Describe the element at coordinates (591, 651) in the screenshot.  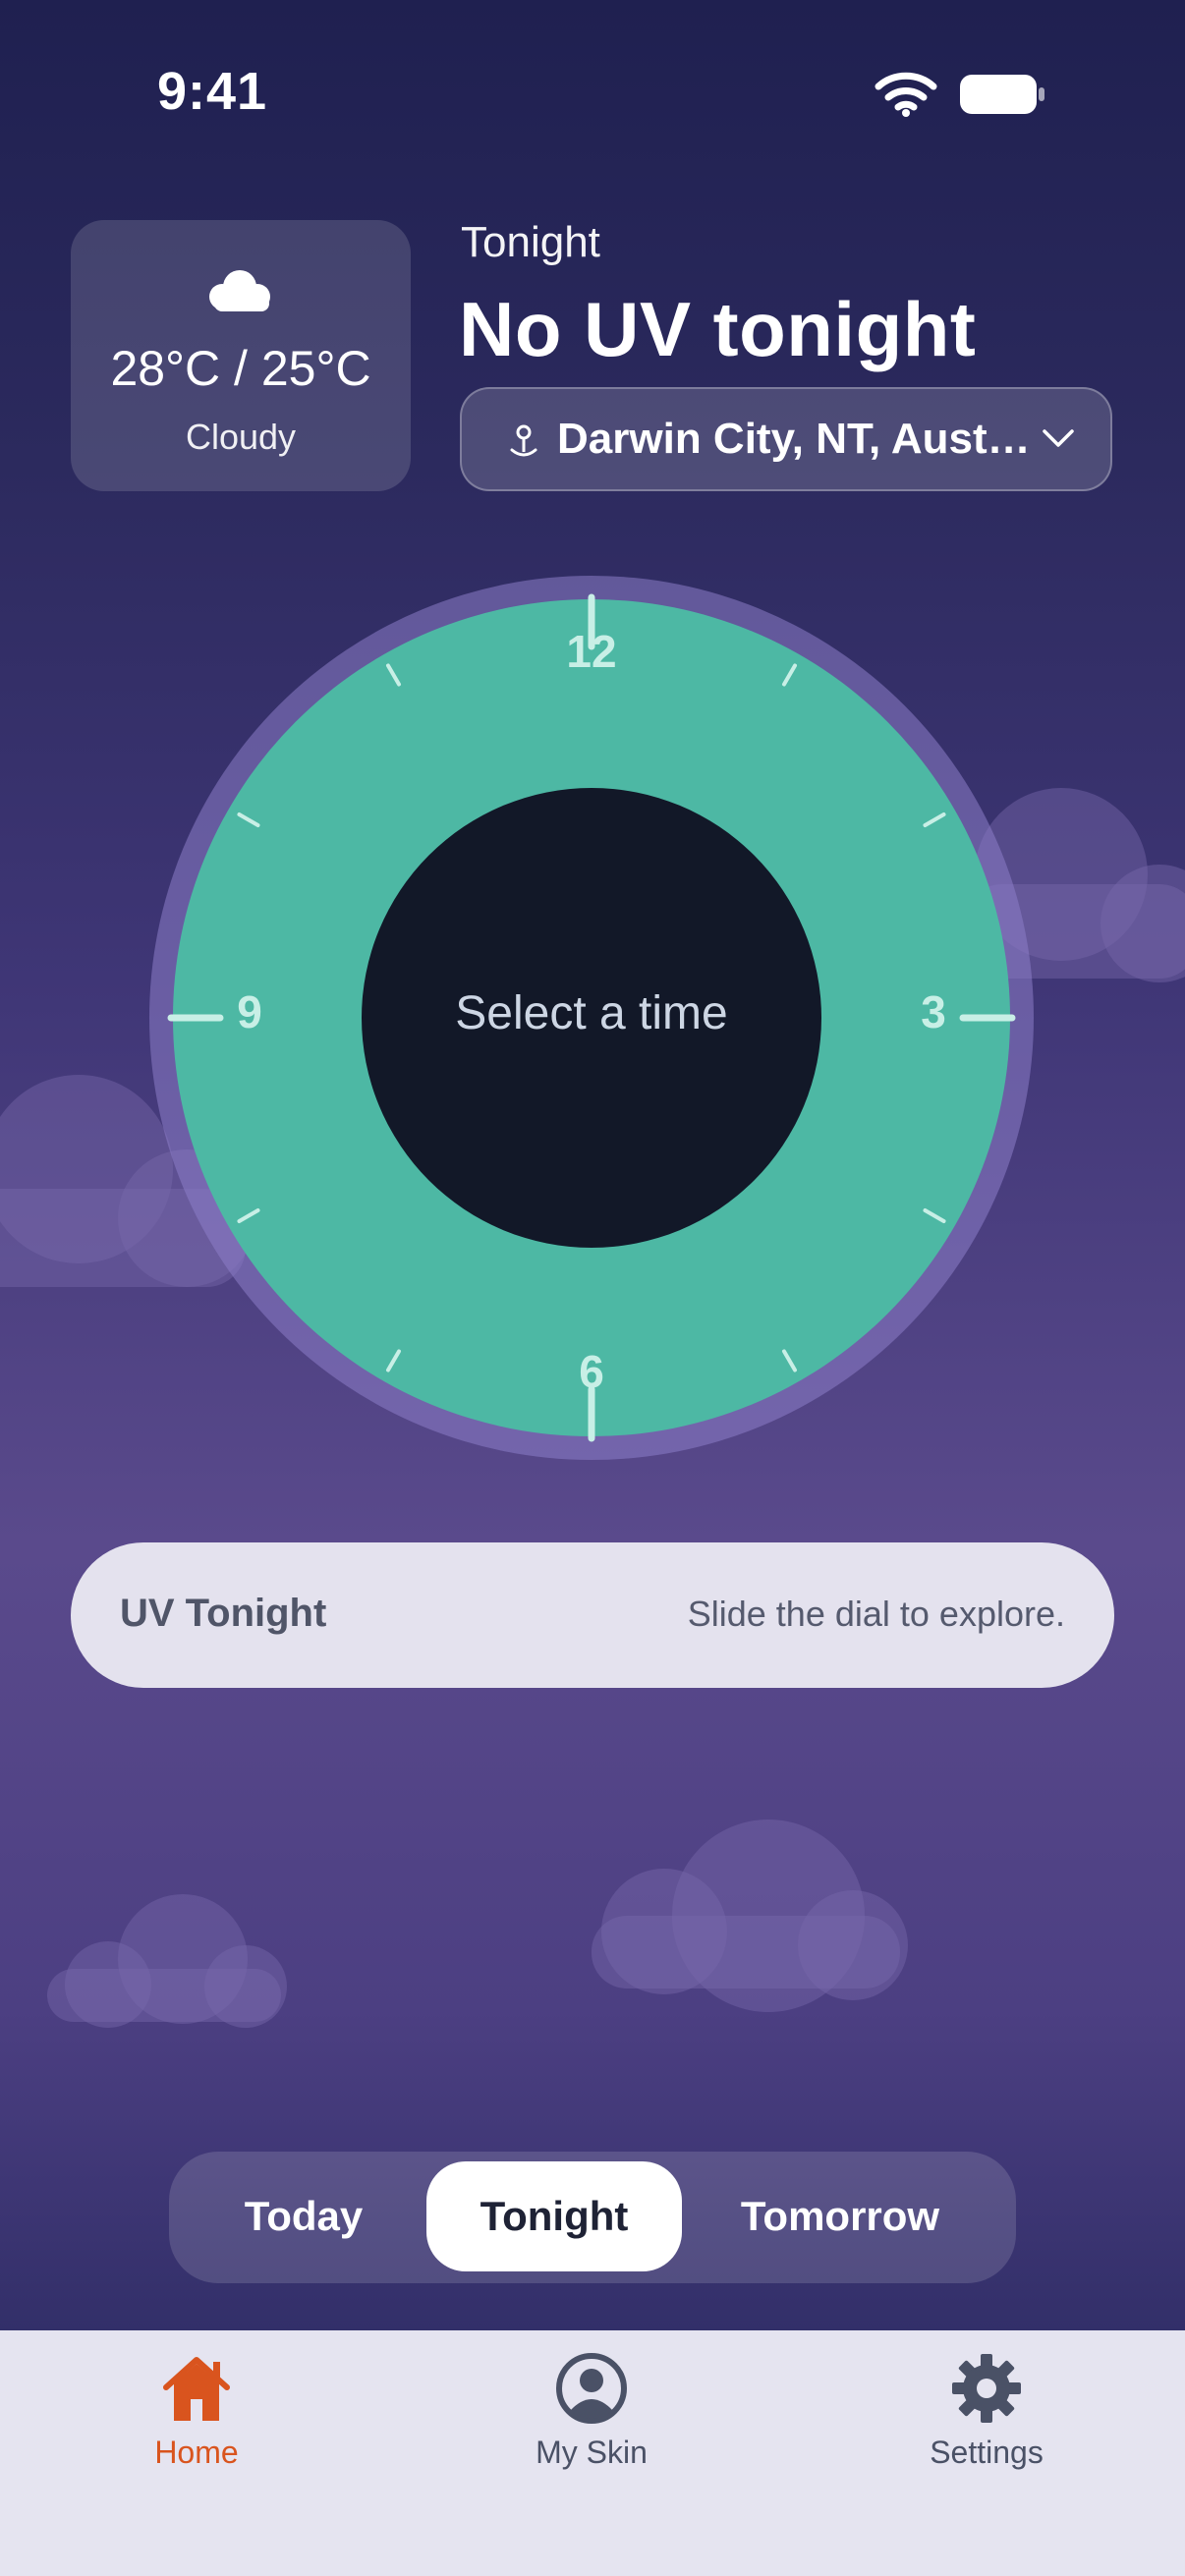
I see `dial-hour-label-12: 12` at that location.